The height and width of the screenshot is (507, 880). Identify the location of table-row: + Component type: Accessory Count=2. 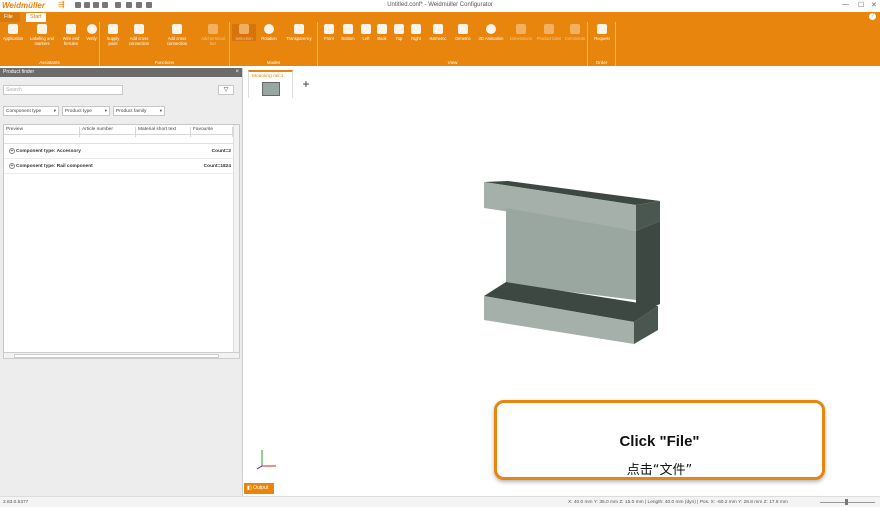
(121, 151).